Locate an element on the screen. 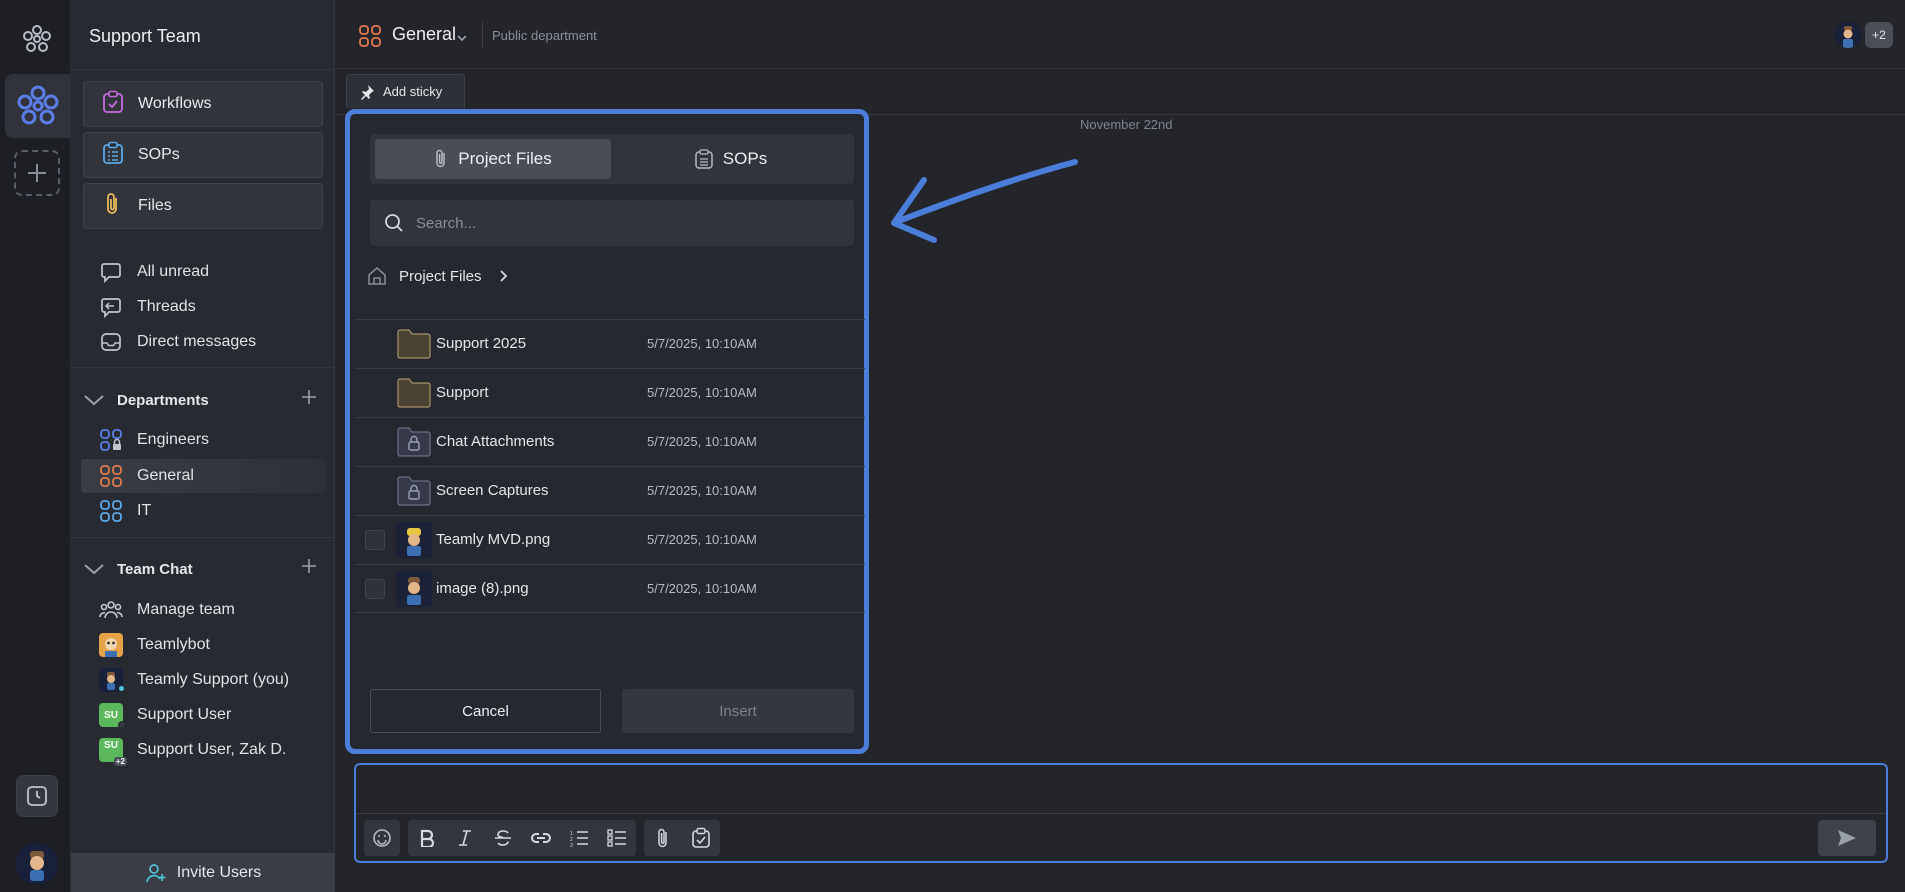 This screenshot has width=1905, height=892. file-row: Screen Captures 5/7/2025, 10:10AM is located at coordinates (610, 490).